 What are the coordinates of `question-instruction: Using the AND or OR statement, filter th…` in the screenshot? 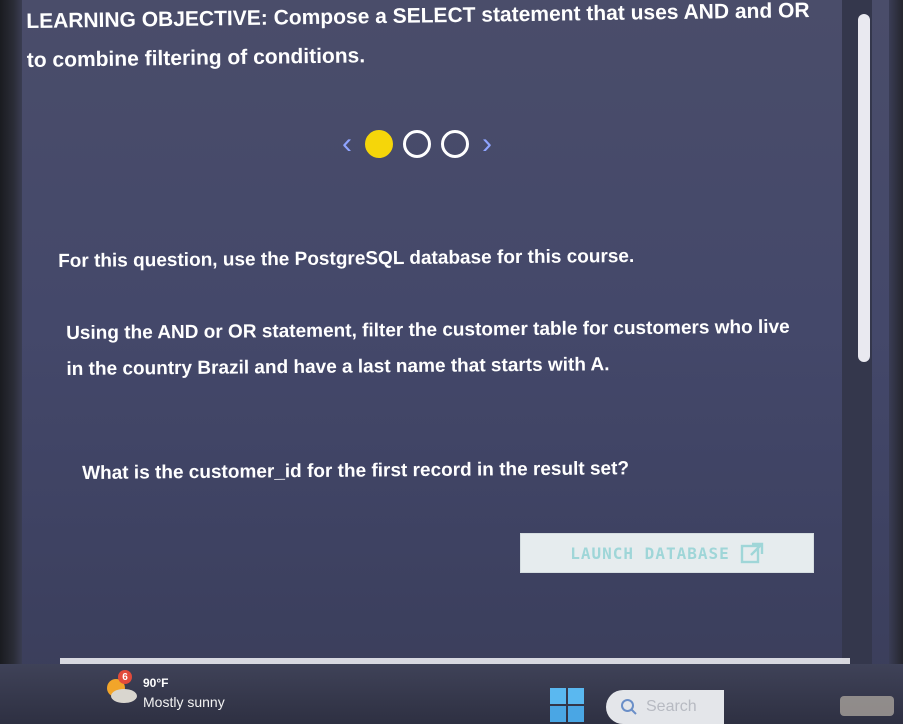 It's located at (428, 348).